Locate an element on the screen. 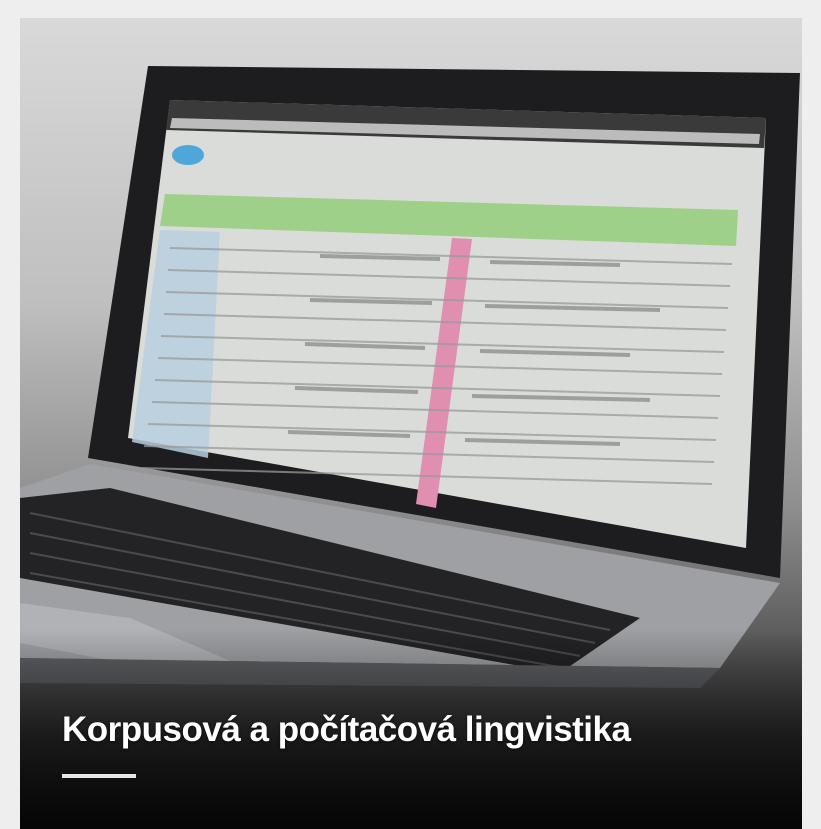 This screenshot has height=829, width=821. title-underline is located at coordinates (99, 776).